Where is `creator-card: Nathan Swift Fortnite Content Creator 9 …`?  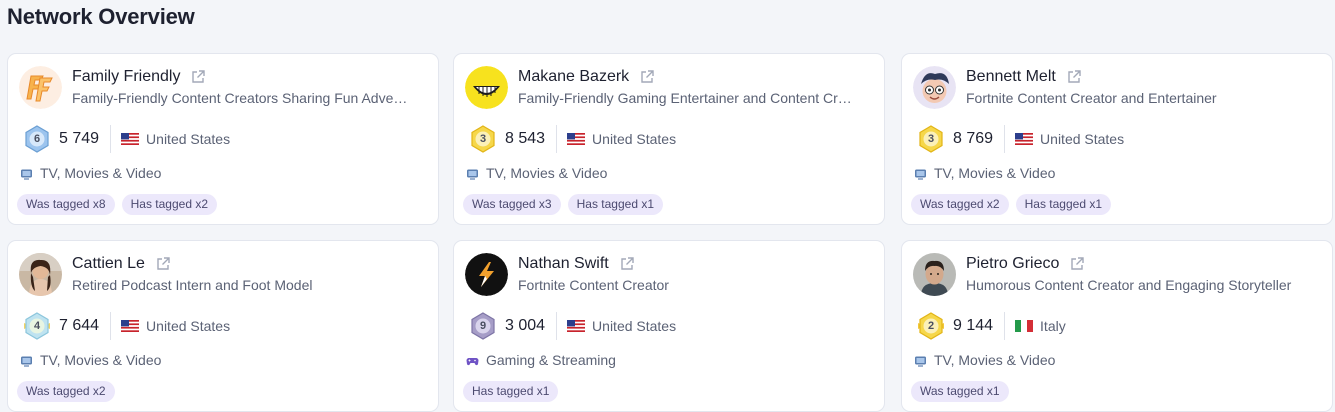
creator-card: Nathan Swift Fortnite Content Creator 9 … is located at coordinates (669, 326).